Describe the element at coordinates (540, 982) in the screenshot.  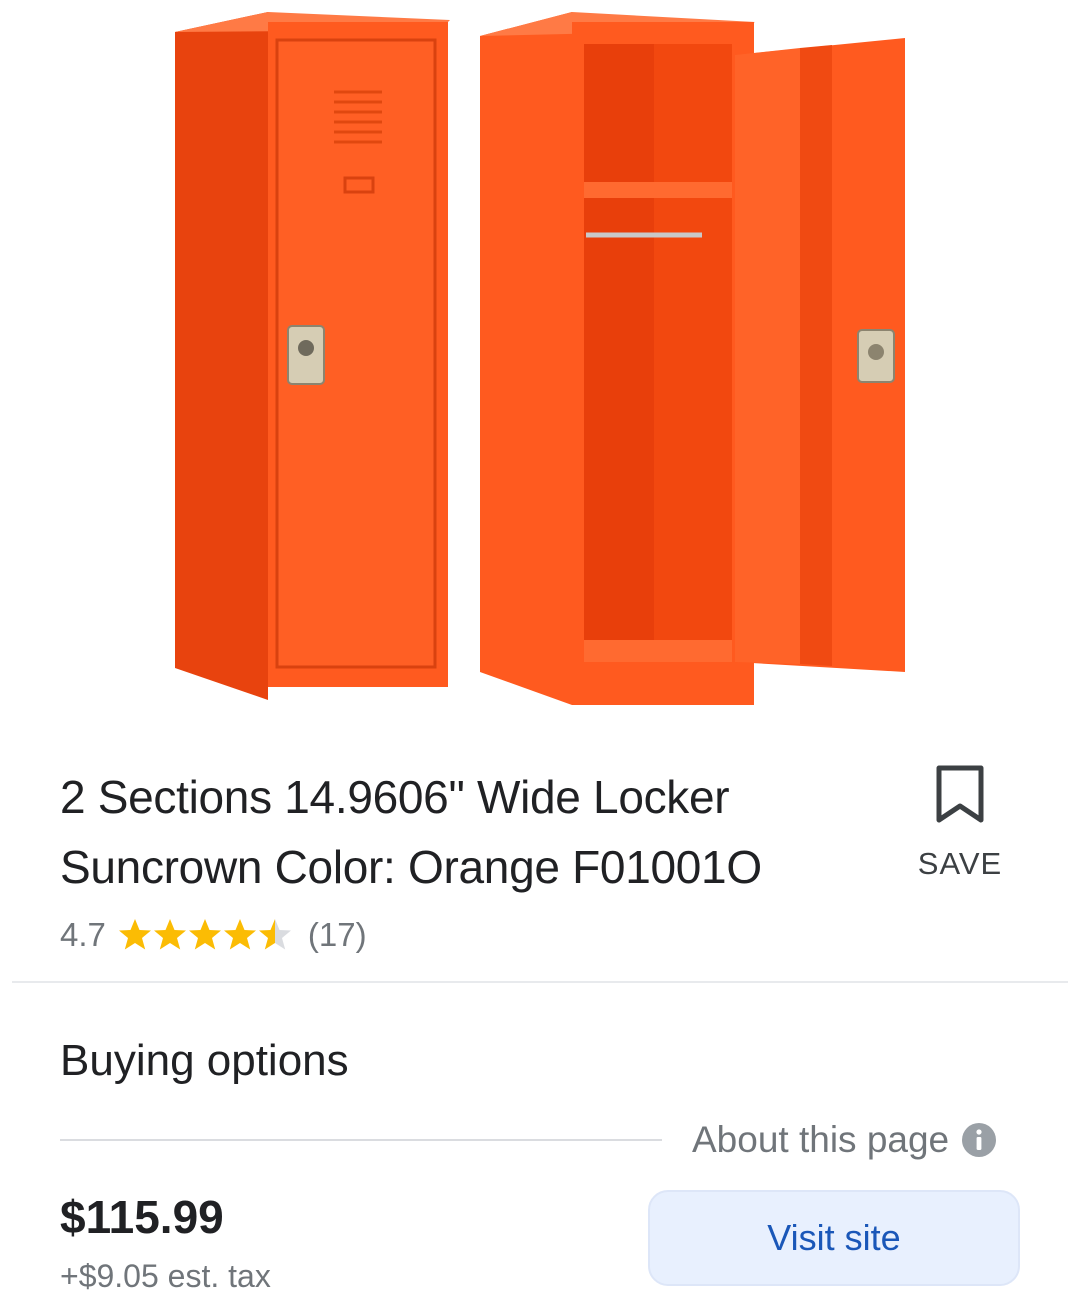
I see `divider` at that location.